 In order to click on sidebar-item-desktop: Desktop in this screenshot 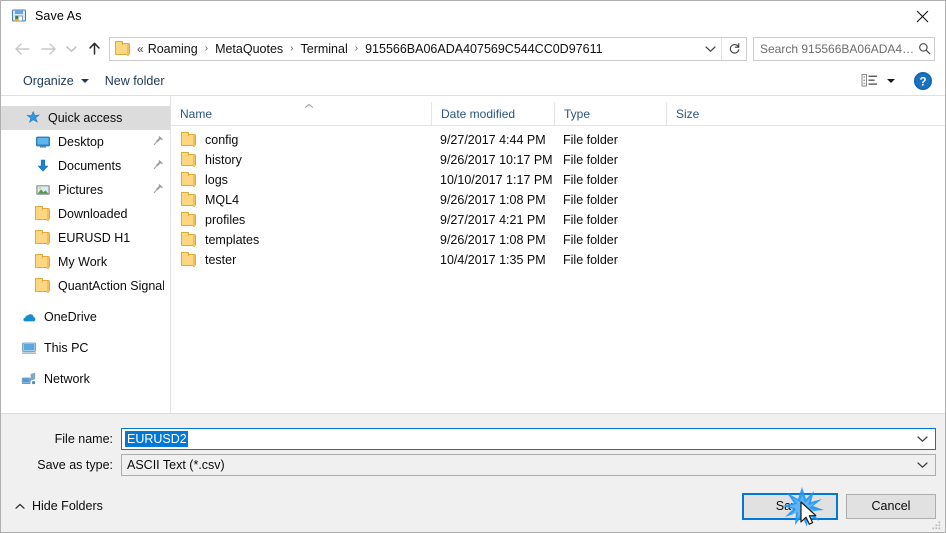, I will do `click(85, 142)`.